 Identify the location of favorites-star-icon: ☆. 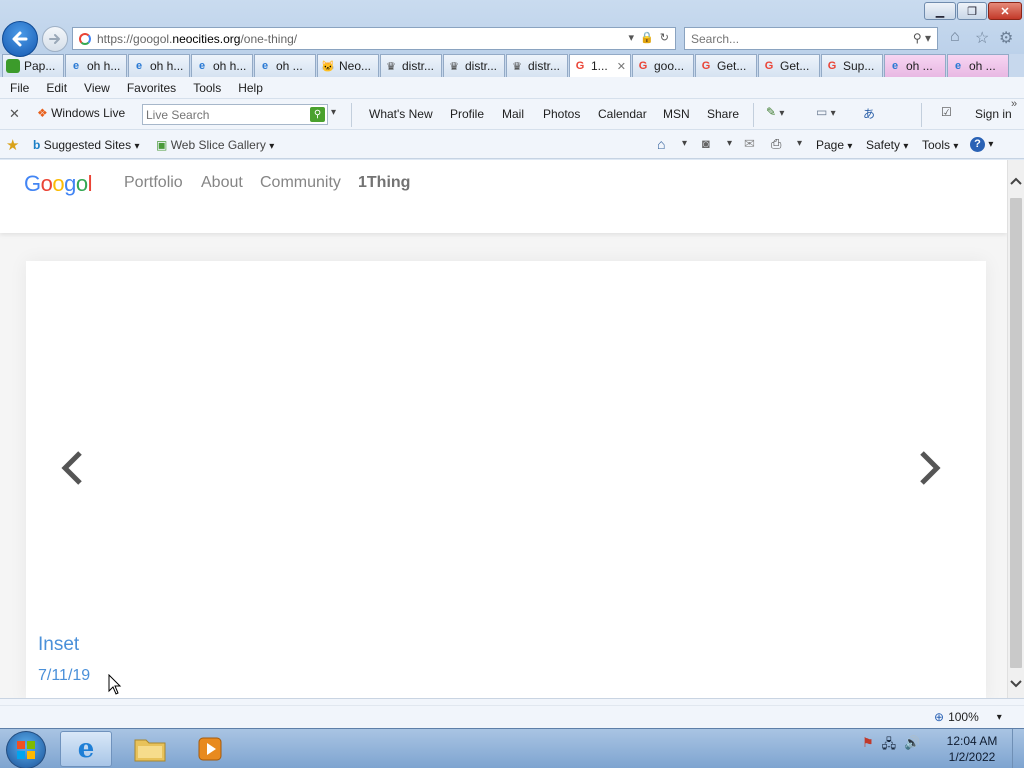
(982, 38).